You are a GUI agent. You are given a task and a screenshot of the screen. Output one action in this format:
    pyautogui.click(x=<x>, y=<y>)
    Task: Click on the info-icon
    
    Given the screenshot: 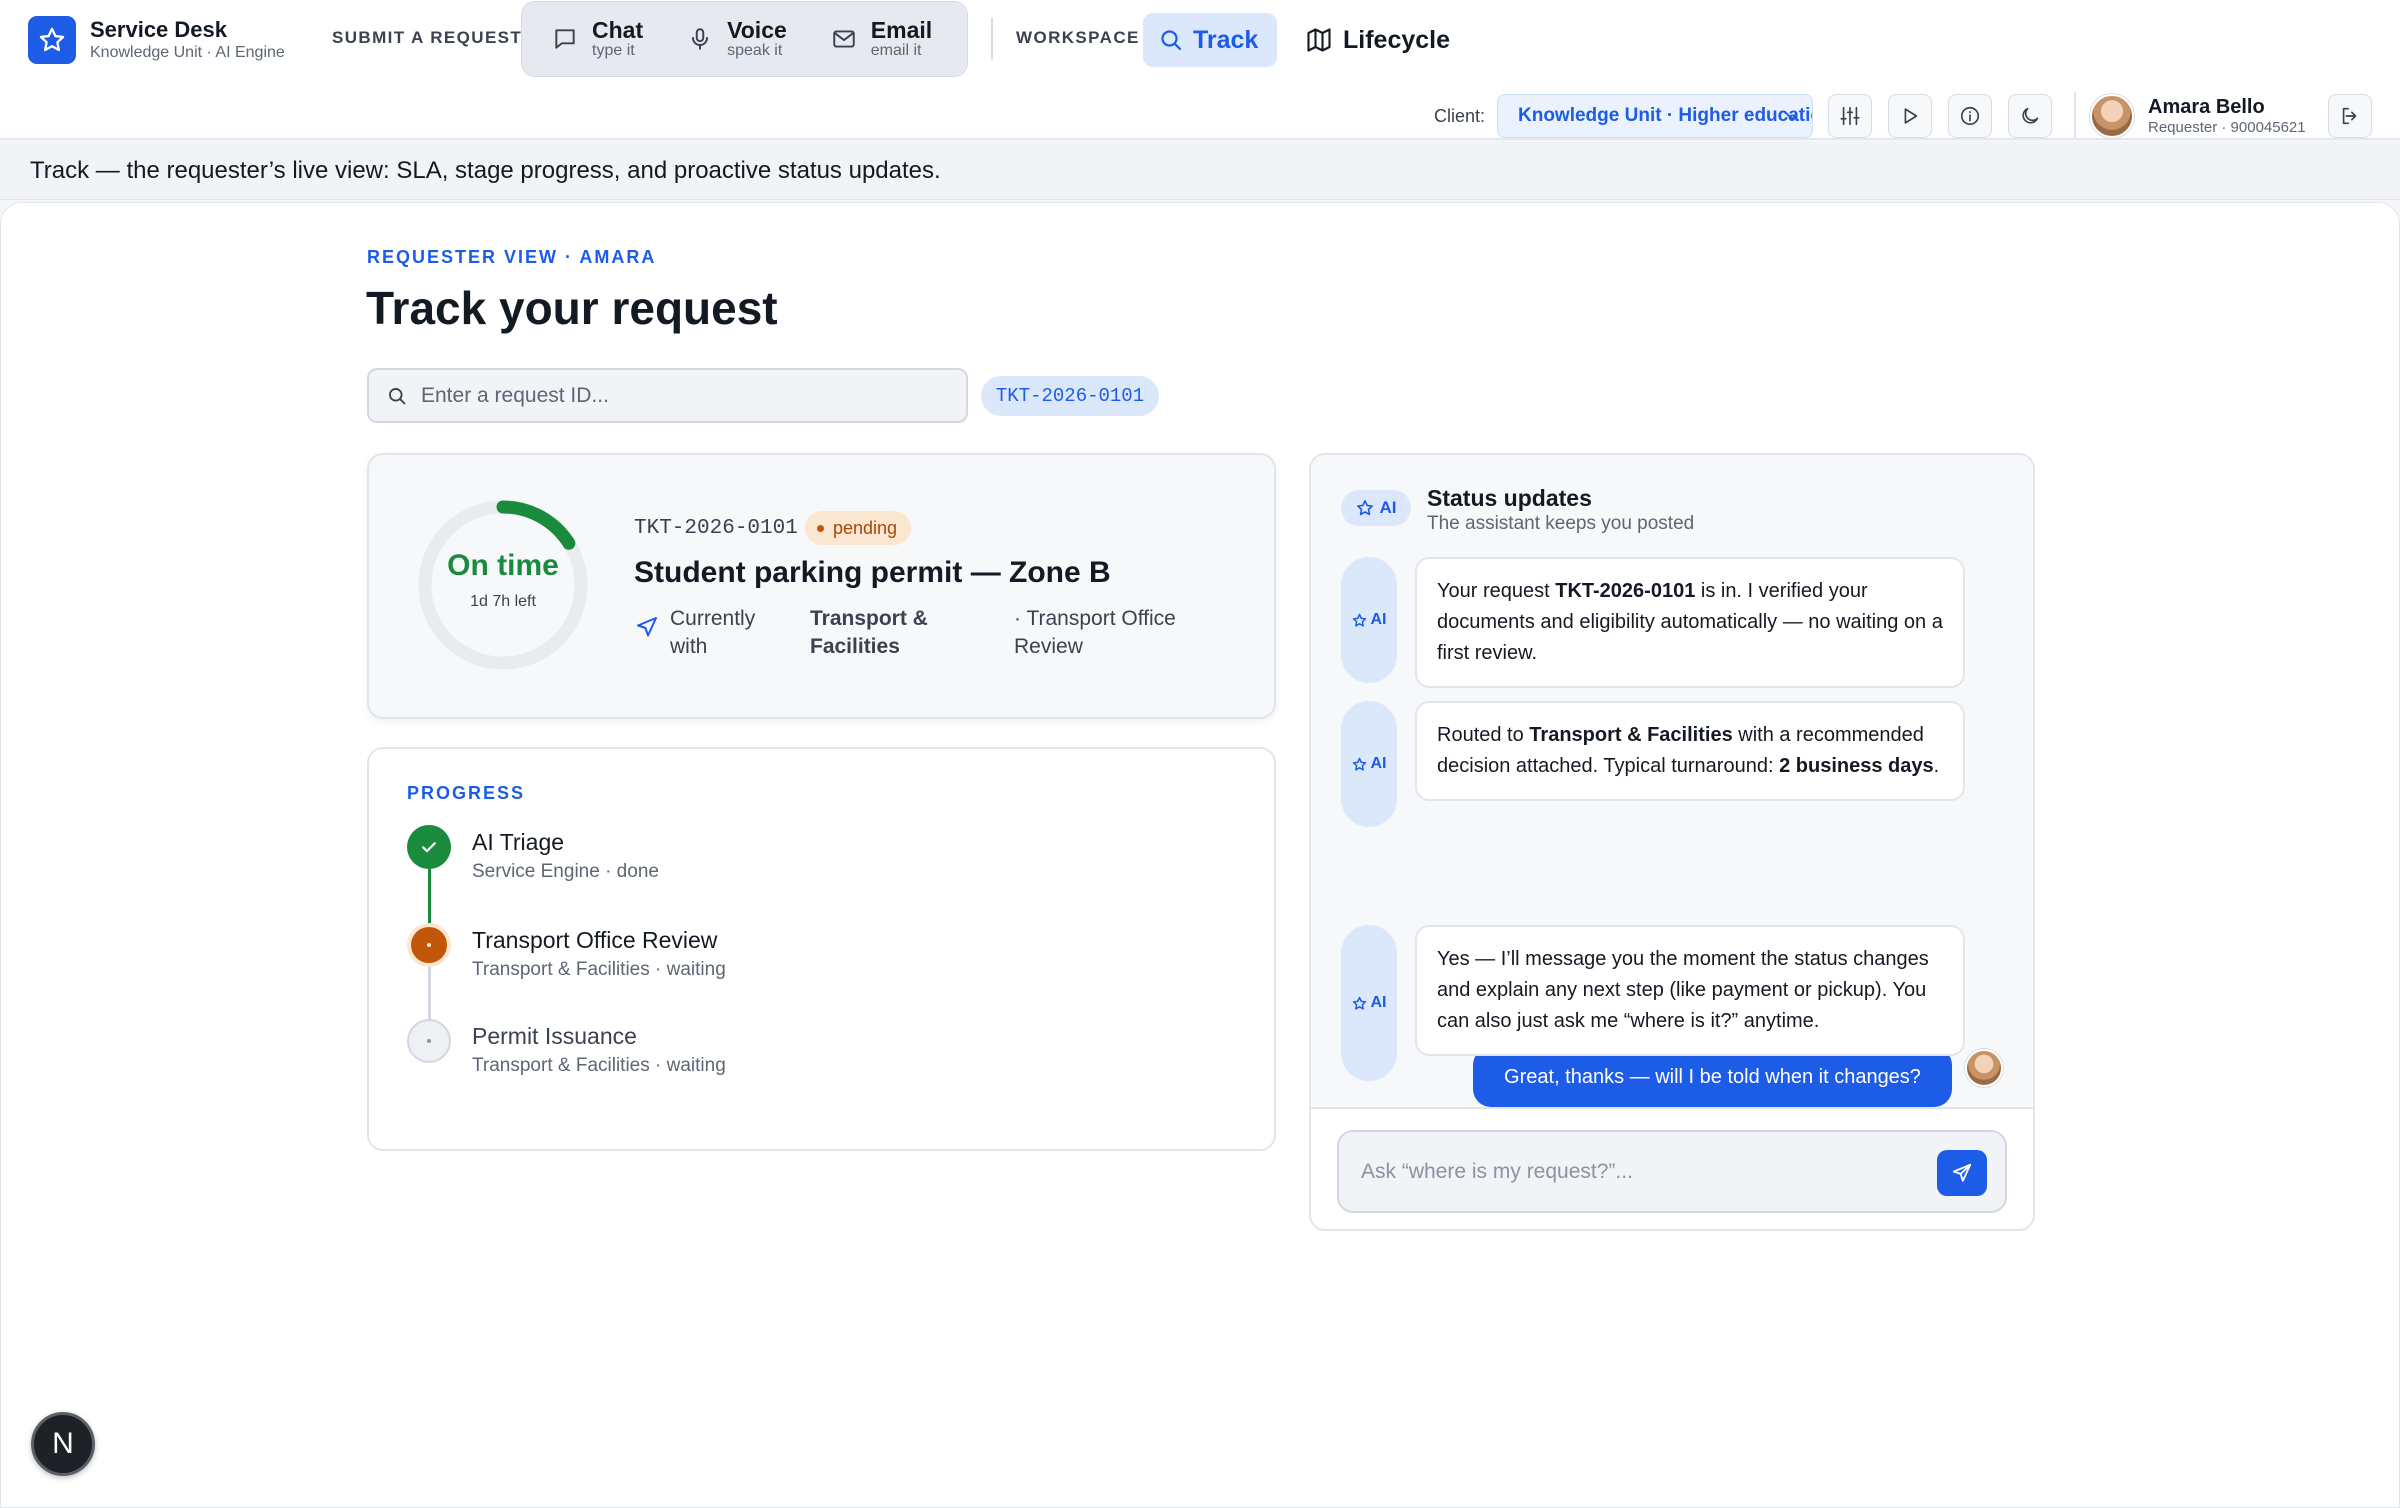 What is the action you would take?
    pyautogui.click(x=1970, y=116)
    